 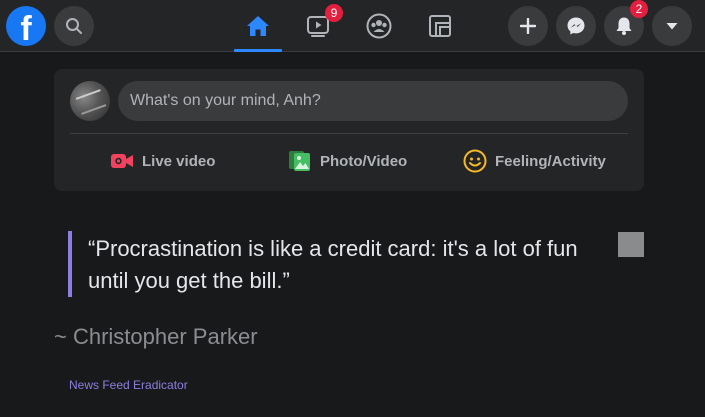 I want to click on plus-icon, so click(x=528, y=26).